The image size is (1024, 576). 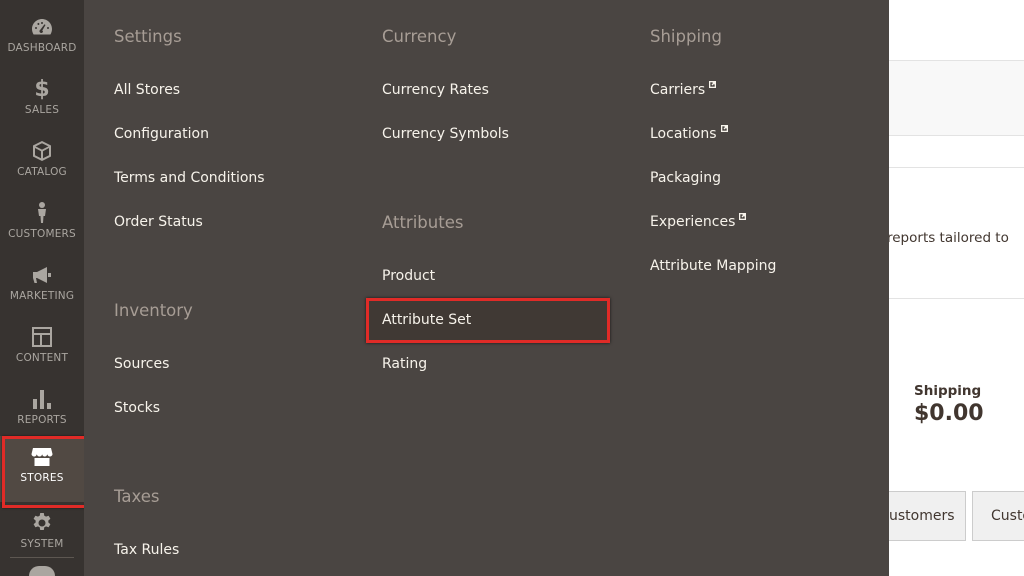 I want to click on menu-link-label: Locations, so click(x=683, y=134).